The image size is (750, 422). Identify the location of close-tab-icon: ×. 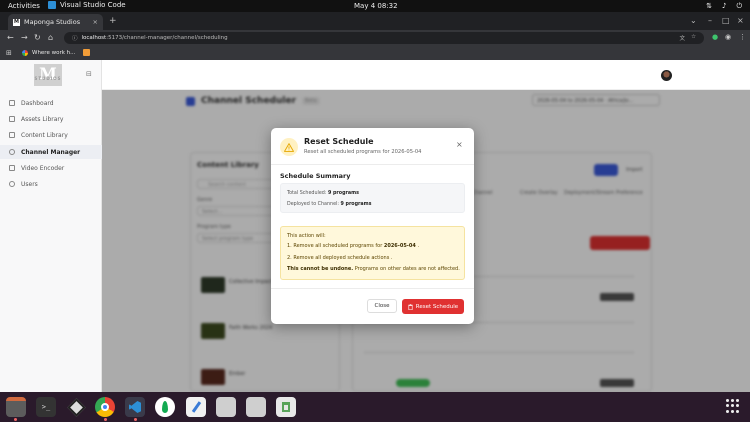
(95, 22).